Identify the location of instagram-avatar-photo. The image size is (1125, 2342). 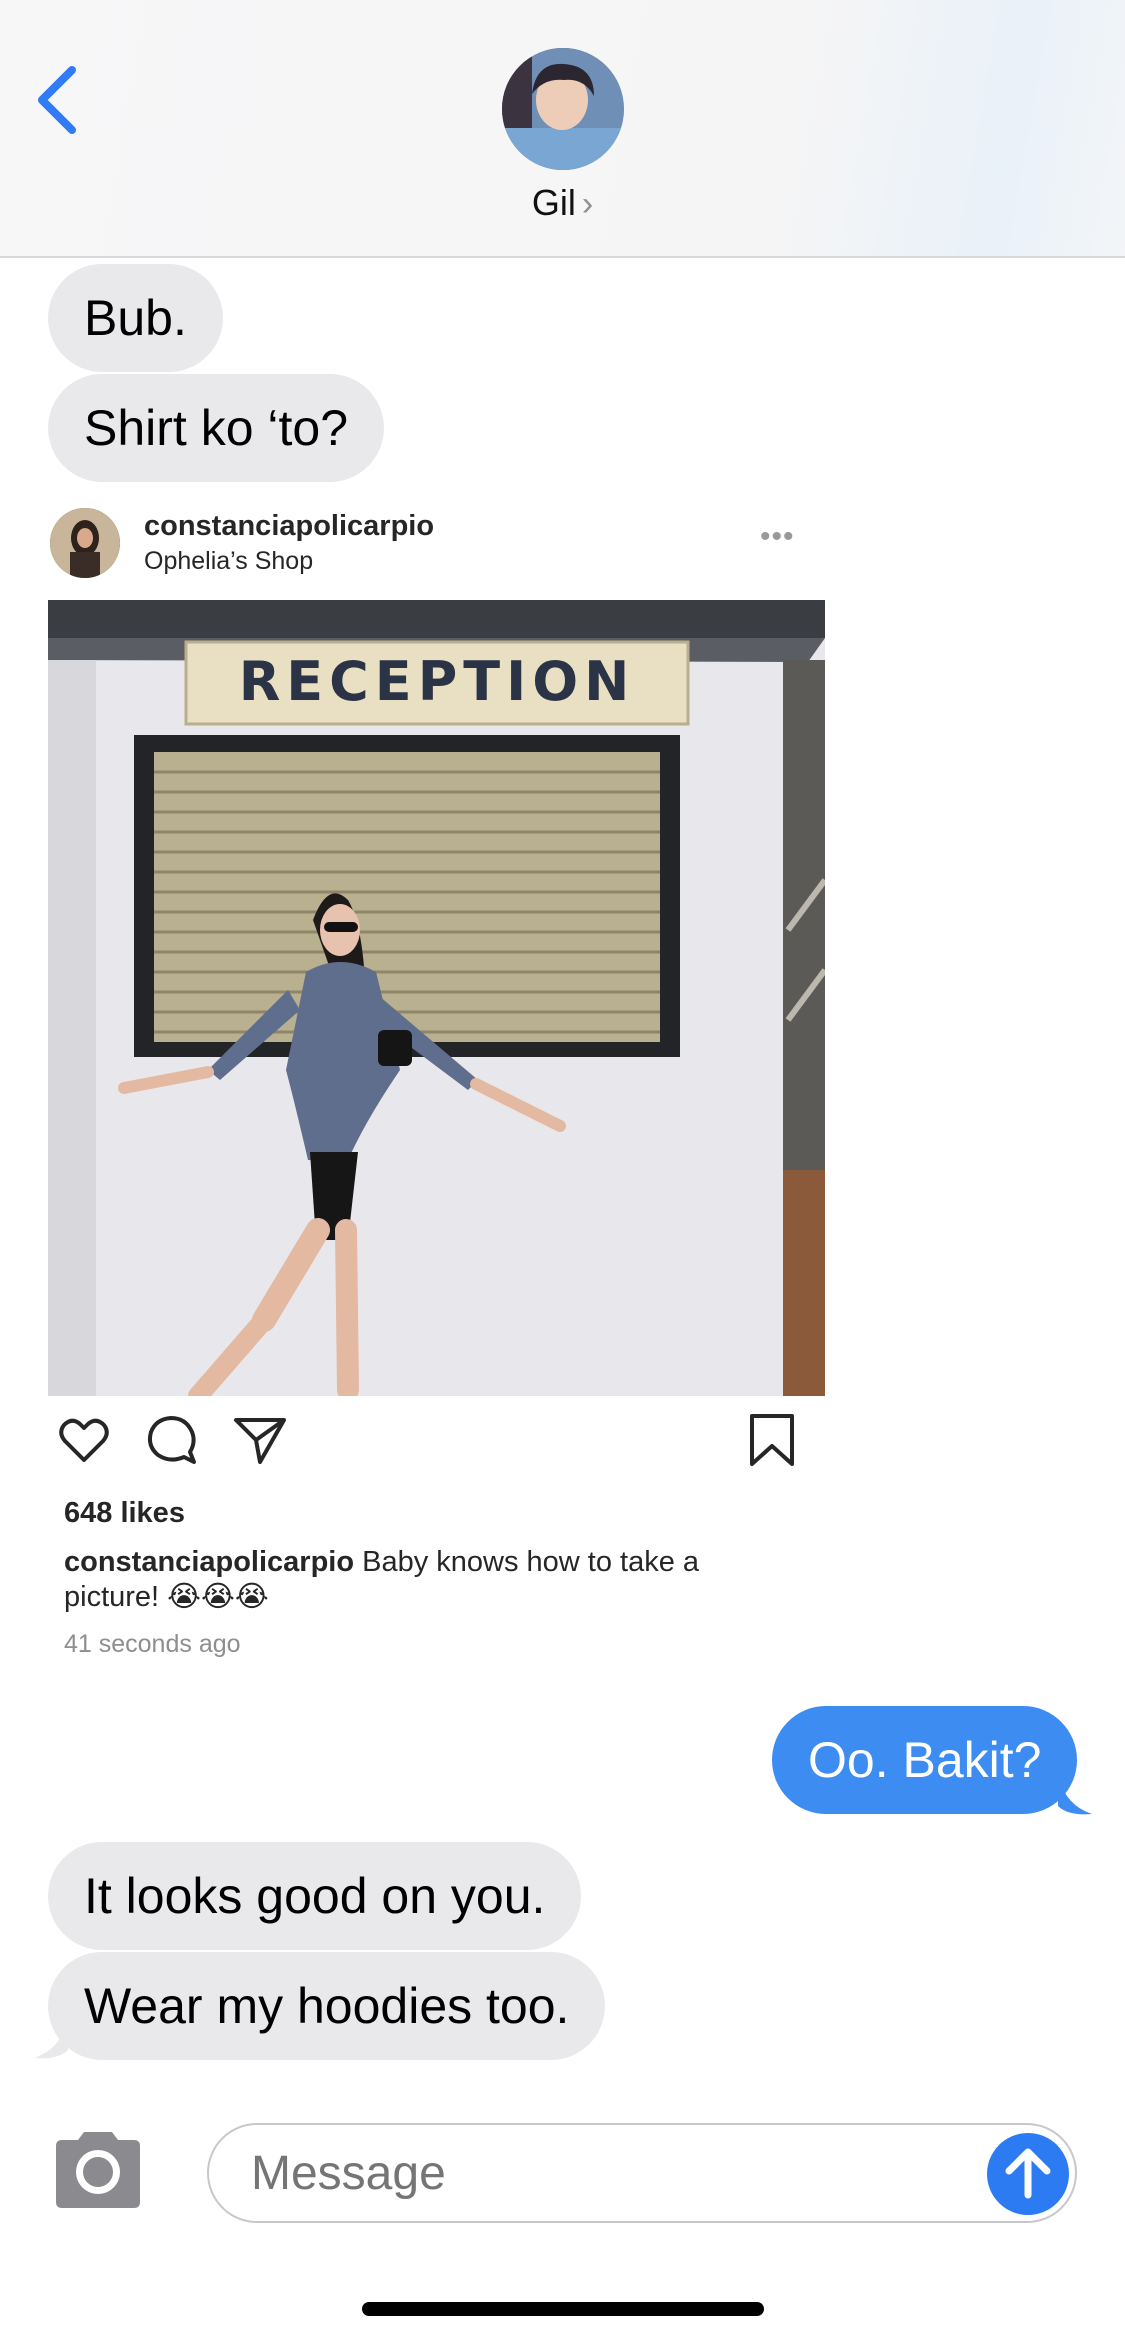
(85, 543).